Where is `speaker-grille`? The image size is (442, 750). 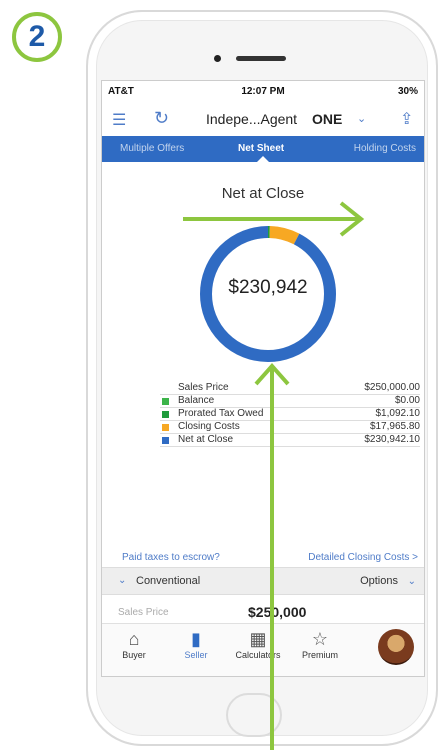 speaker-grille is located at coordinates (261, 58).